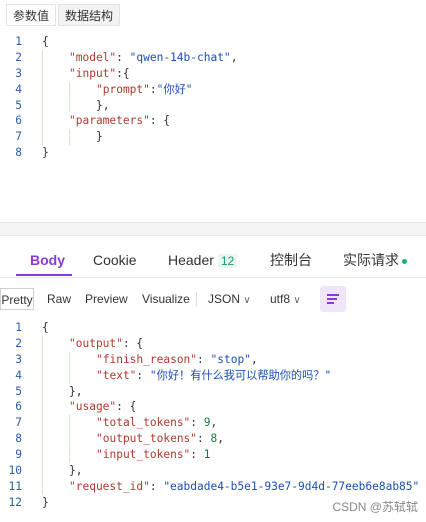  I want to click on visualize-button: Visualize, so click(166, 299).